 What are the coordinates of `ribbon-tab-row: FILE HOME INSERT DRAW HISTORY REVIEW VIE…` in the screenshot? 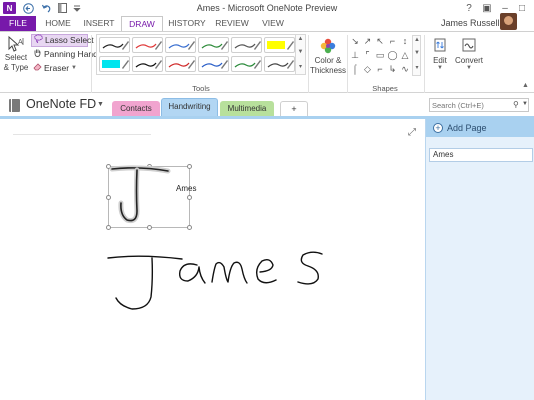 It's located at (267, 28).